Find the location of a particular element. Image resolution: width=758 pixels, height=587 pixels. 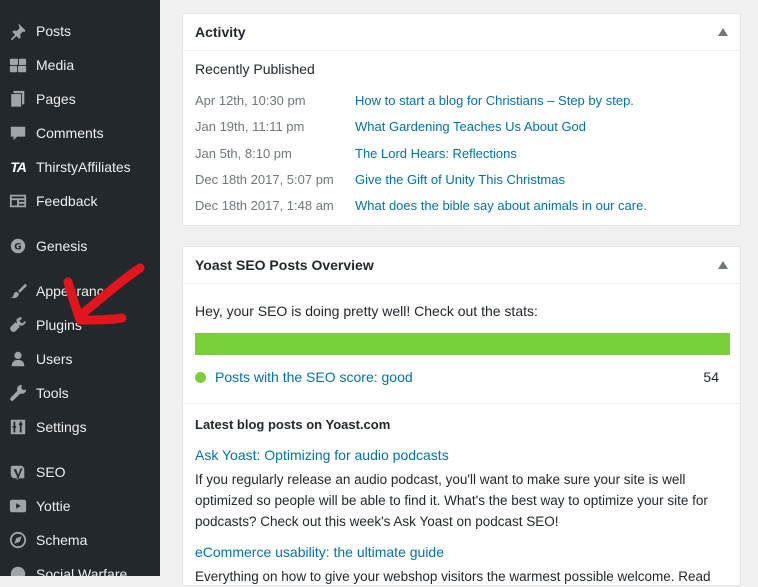

thirstyaffiliates-logo-text: TA is located at coordinates (18, 167).